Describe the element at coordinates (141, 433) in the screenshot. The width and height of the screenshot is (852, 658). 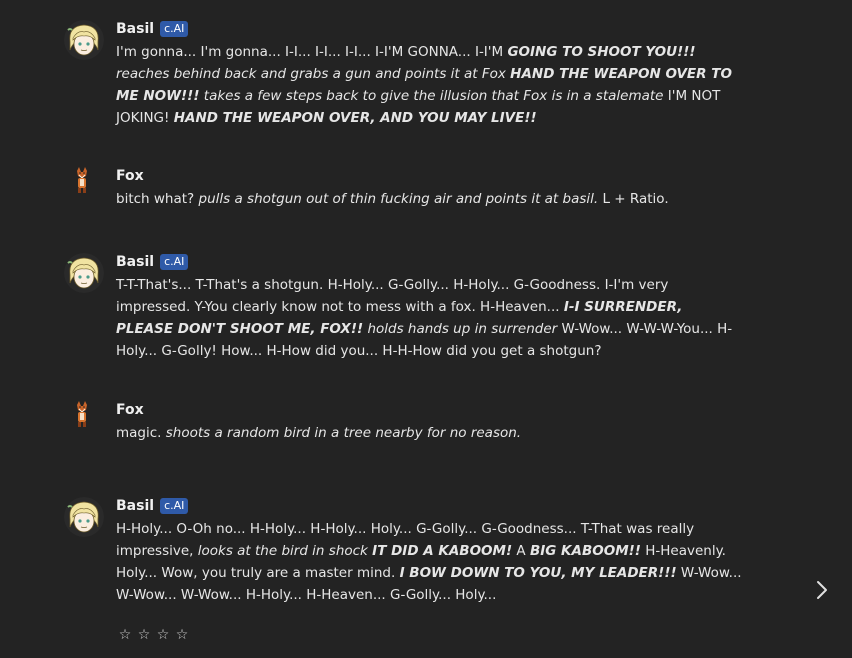
I see `message-segment: magic.` at that location.